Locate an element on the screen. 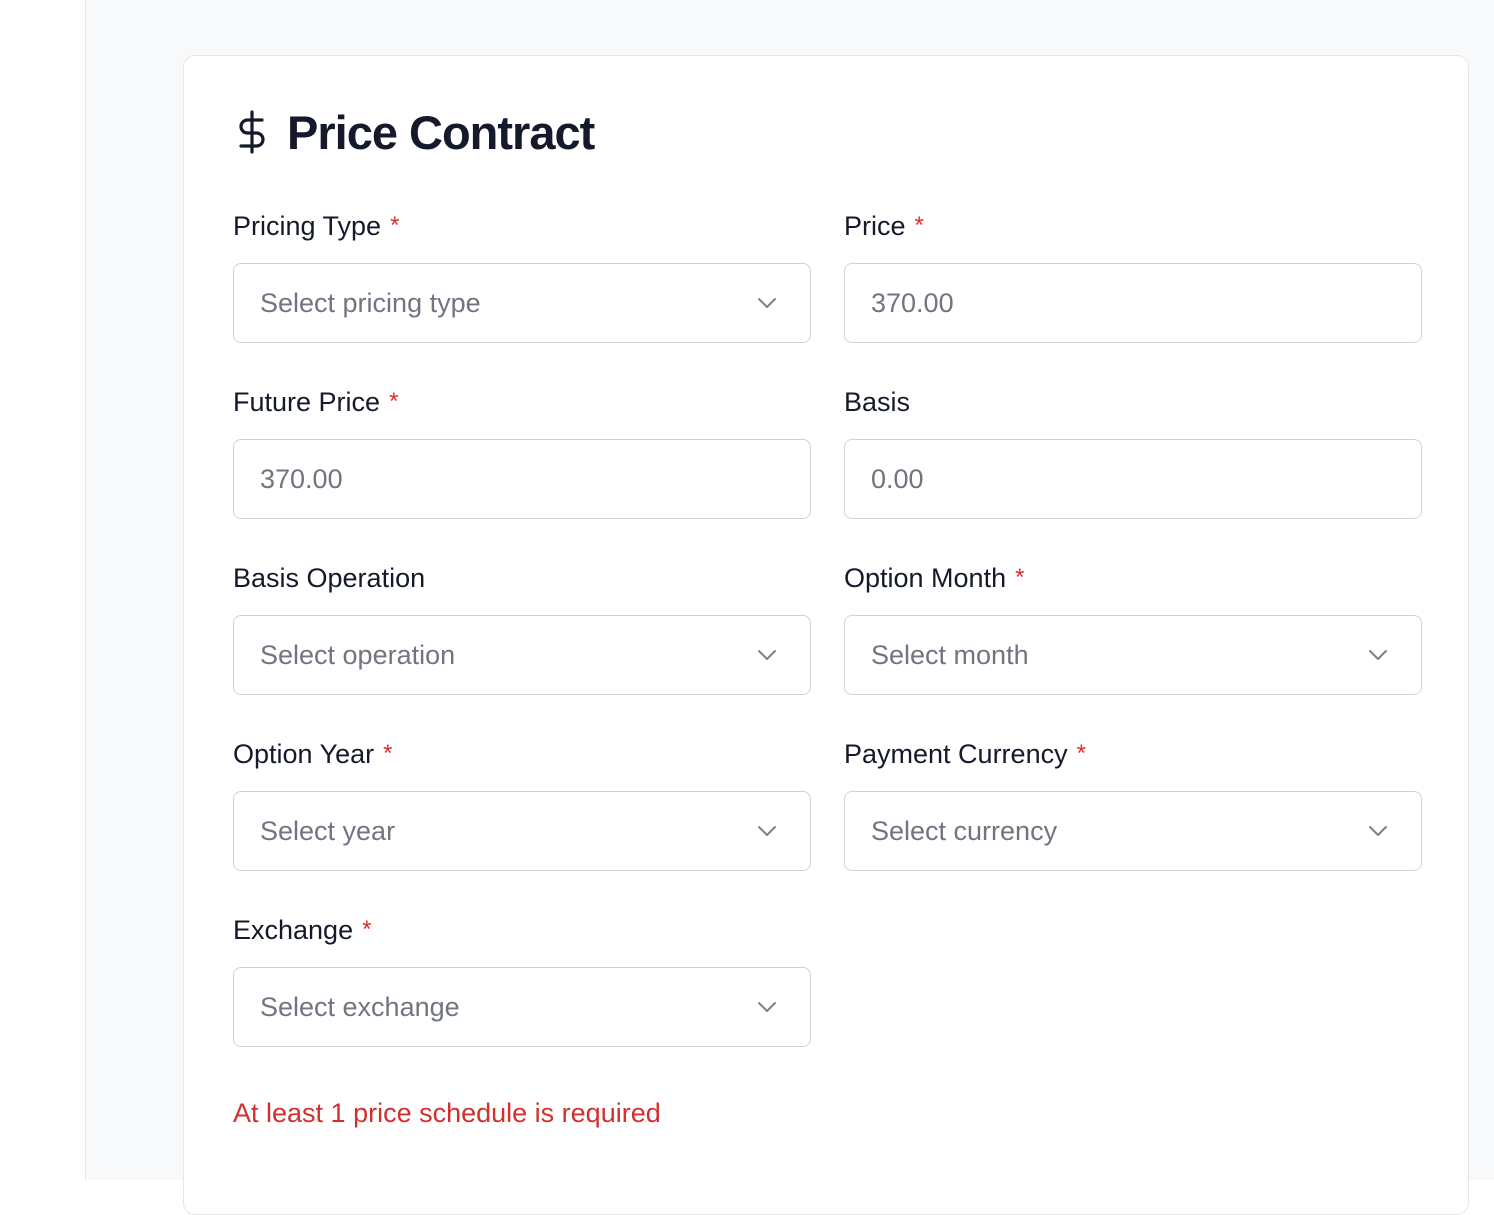  exchange-field: Exchange * Select exchange is located at coordinates (522, 980).